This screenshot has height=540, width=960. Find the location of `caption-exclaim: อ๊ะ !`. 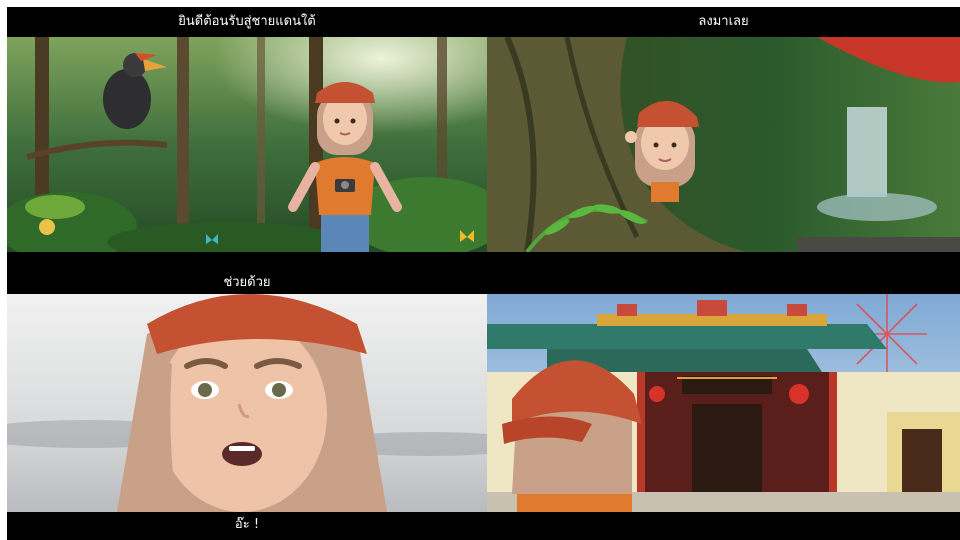

caption-exclaim: อ๊ะ ! is located at coordinates (247, 524).